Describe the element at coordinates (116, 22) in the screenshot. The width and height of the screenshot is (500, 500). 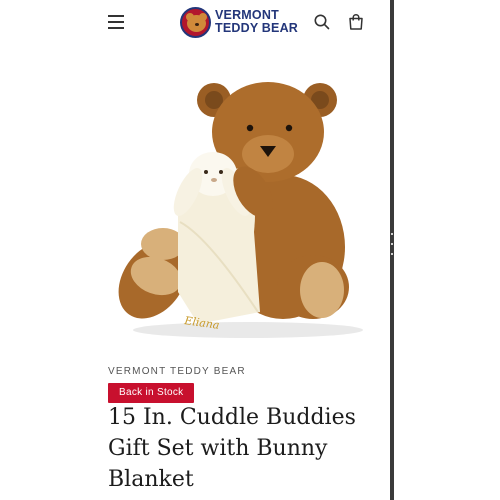
I see `hamburger-menu-icon` at that location.